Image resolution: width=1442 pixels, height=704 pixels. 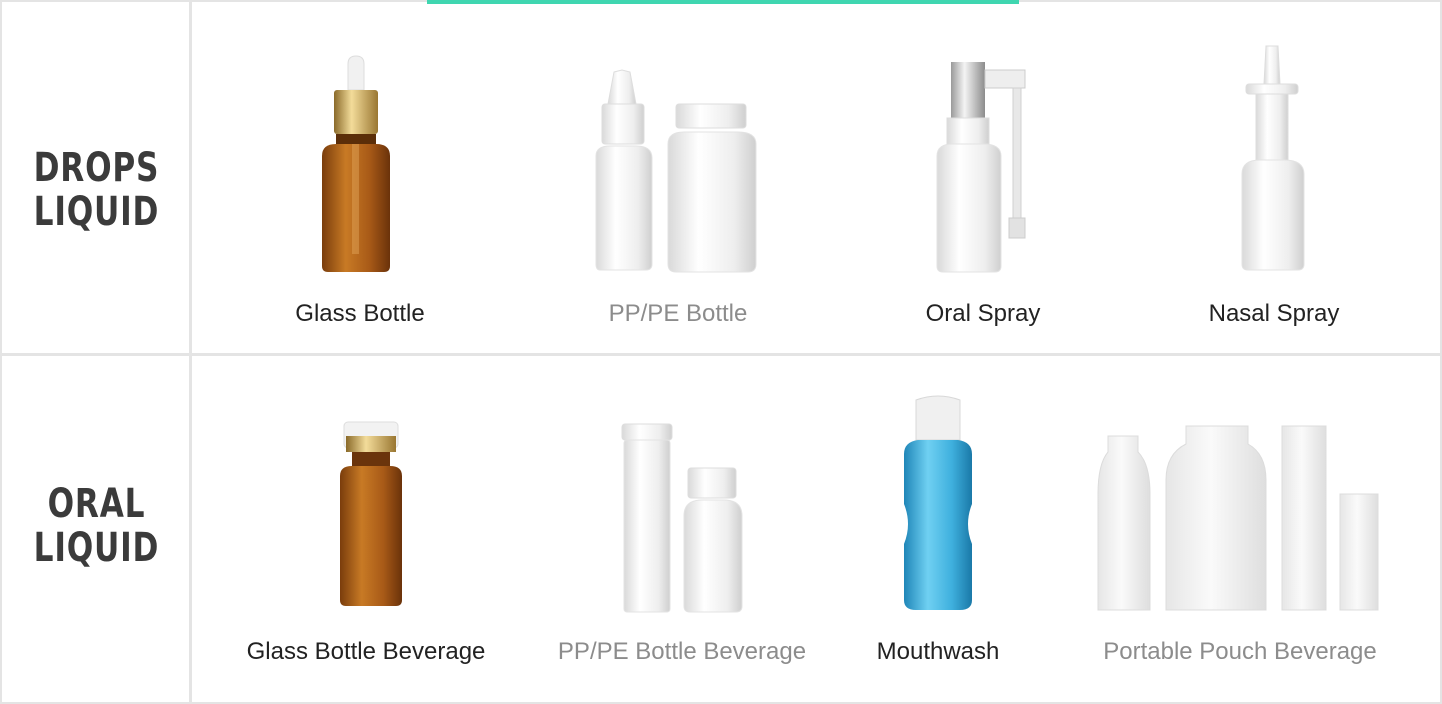 I want to click on product-label: Mouthwash, so click(x=938, y=651).